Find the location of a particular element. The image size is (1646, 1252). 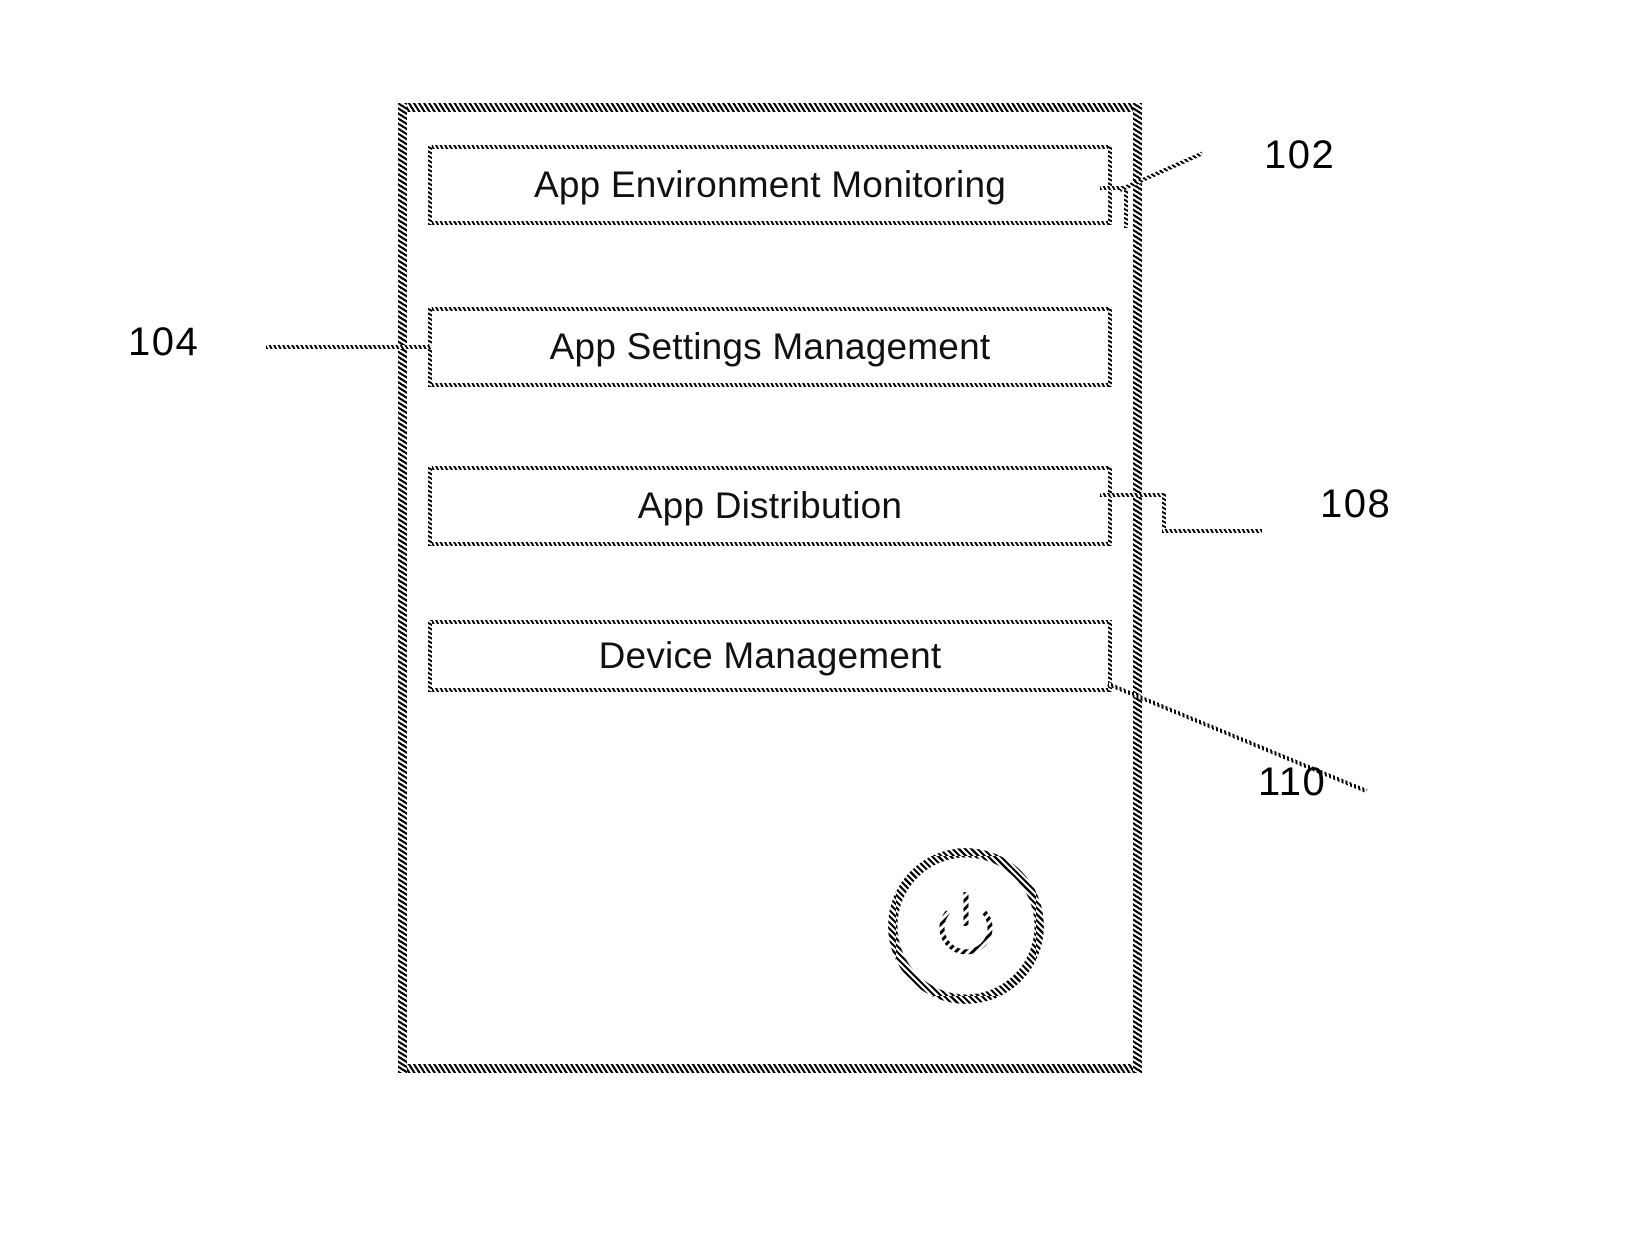

module-box-app-environment-monitoring: App Environment Monitoring is located at coordinates (770, 185).